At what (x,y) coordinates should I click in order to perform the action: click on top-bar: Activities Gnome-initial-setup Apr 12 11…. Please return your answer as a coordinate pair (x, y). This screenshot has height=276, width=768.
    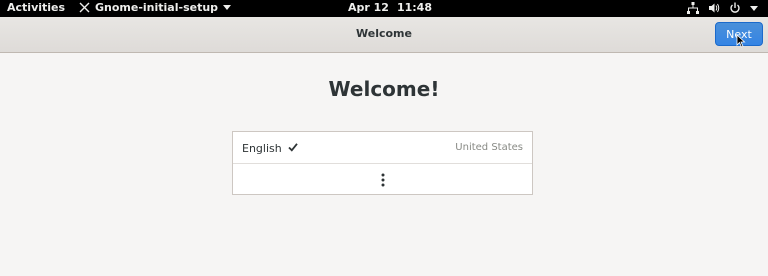
    Looking at the image, I should click on (384, 8).